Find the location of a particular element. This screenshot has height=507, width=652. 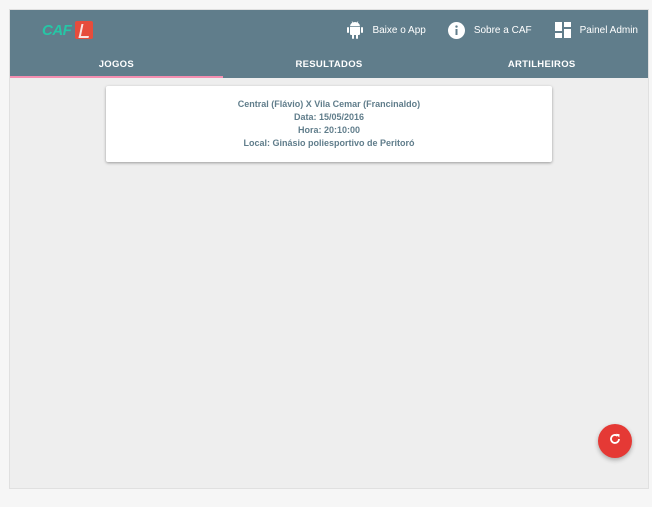

info-icon is located at coordinates (457, 30).